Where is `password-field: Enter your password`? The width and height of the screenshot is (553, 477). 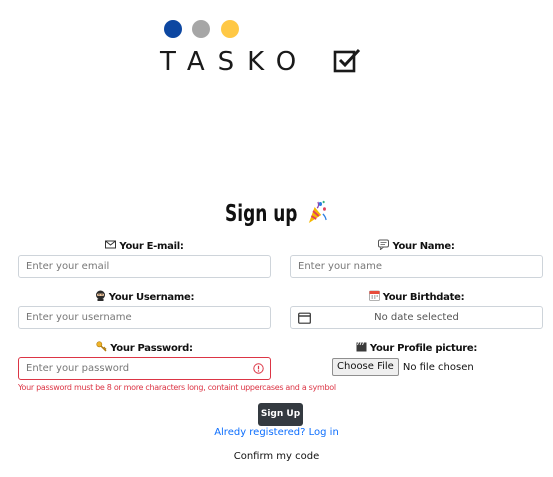
password-field: Enter your password is located at coordinates (144, 368).